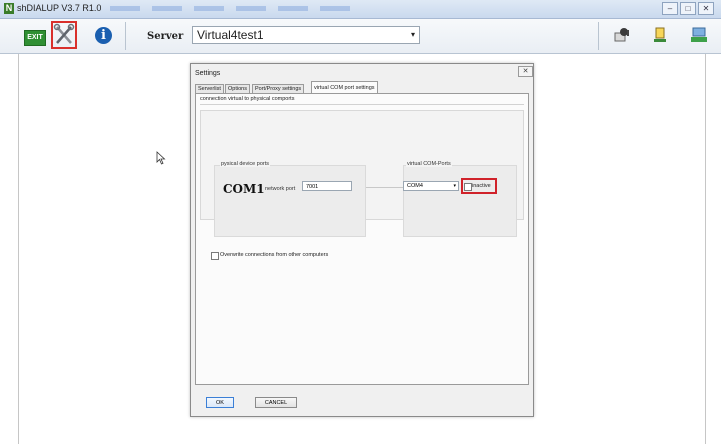 The width and height of the screenshot is (721, 444). What do you see at coordinates (235, 8) in the screenshot?
I see `menu-bar` at bounding box center [235, 8].